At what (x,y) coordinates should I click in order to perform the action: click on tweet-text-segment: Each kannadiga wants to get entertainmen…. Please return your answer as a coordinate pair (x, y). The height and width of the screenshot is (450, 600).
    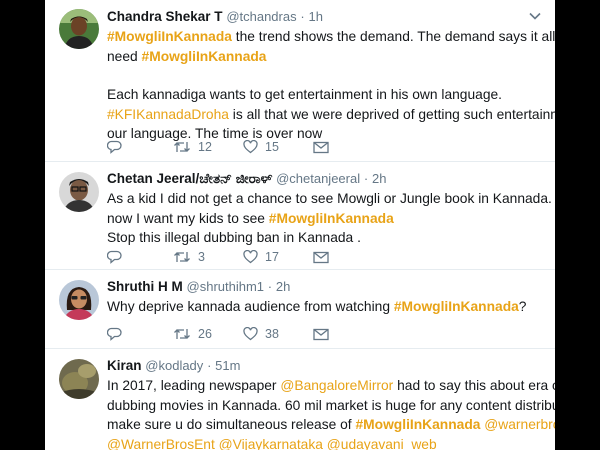
    Looking at the image, I should click on (305, 94).